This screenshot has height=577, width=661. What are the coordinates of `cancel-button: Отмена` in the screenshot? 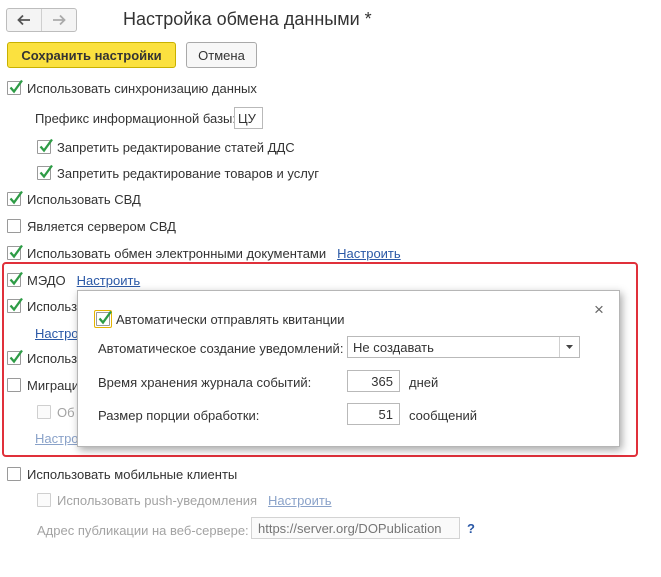 It's located at (221, 55).